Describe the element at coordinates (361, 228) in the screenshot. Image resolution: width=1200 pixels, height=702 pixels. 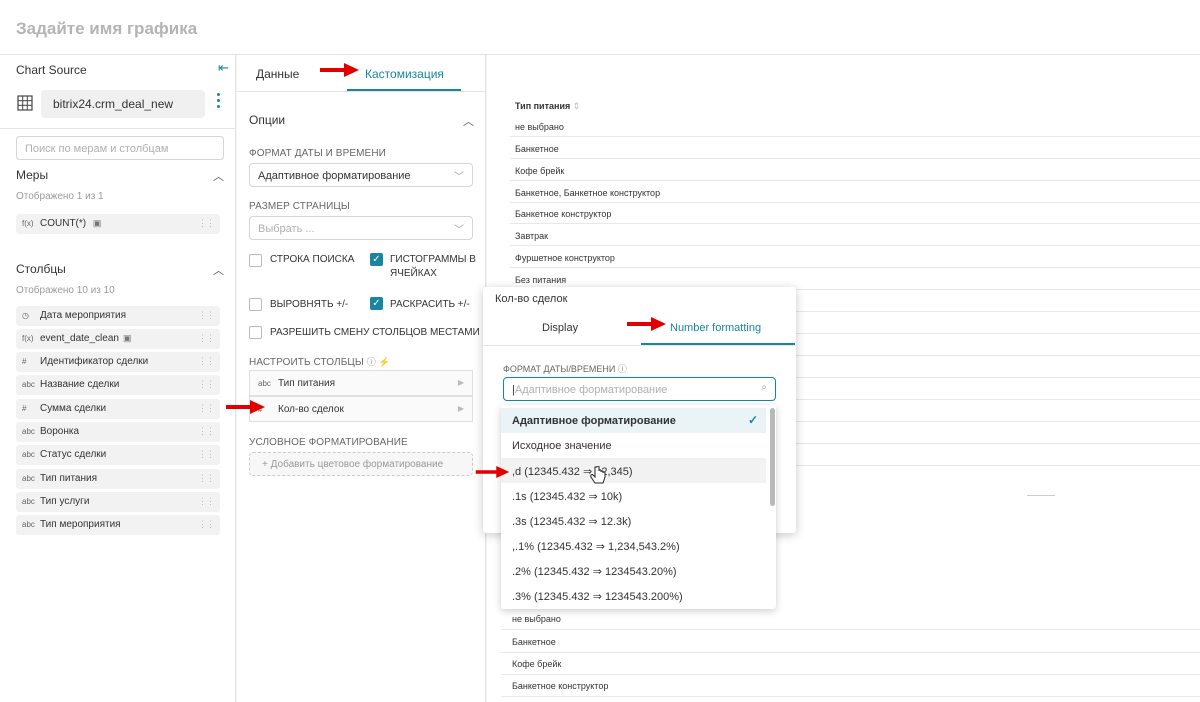
I see `page-size-select: Выбрать ... ﹀` at that location.